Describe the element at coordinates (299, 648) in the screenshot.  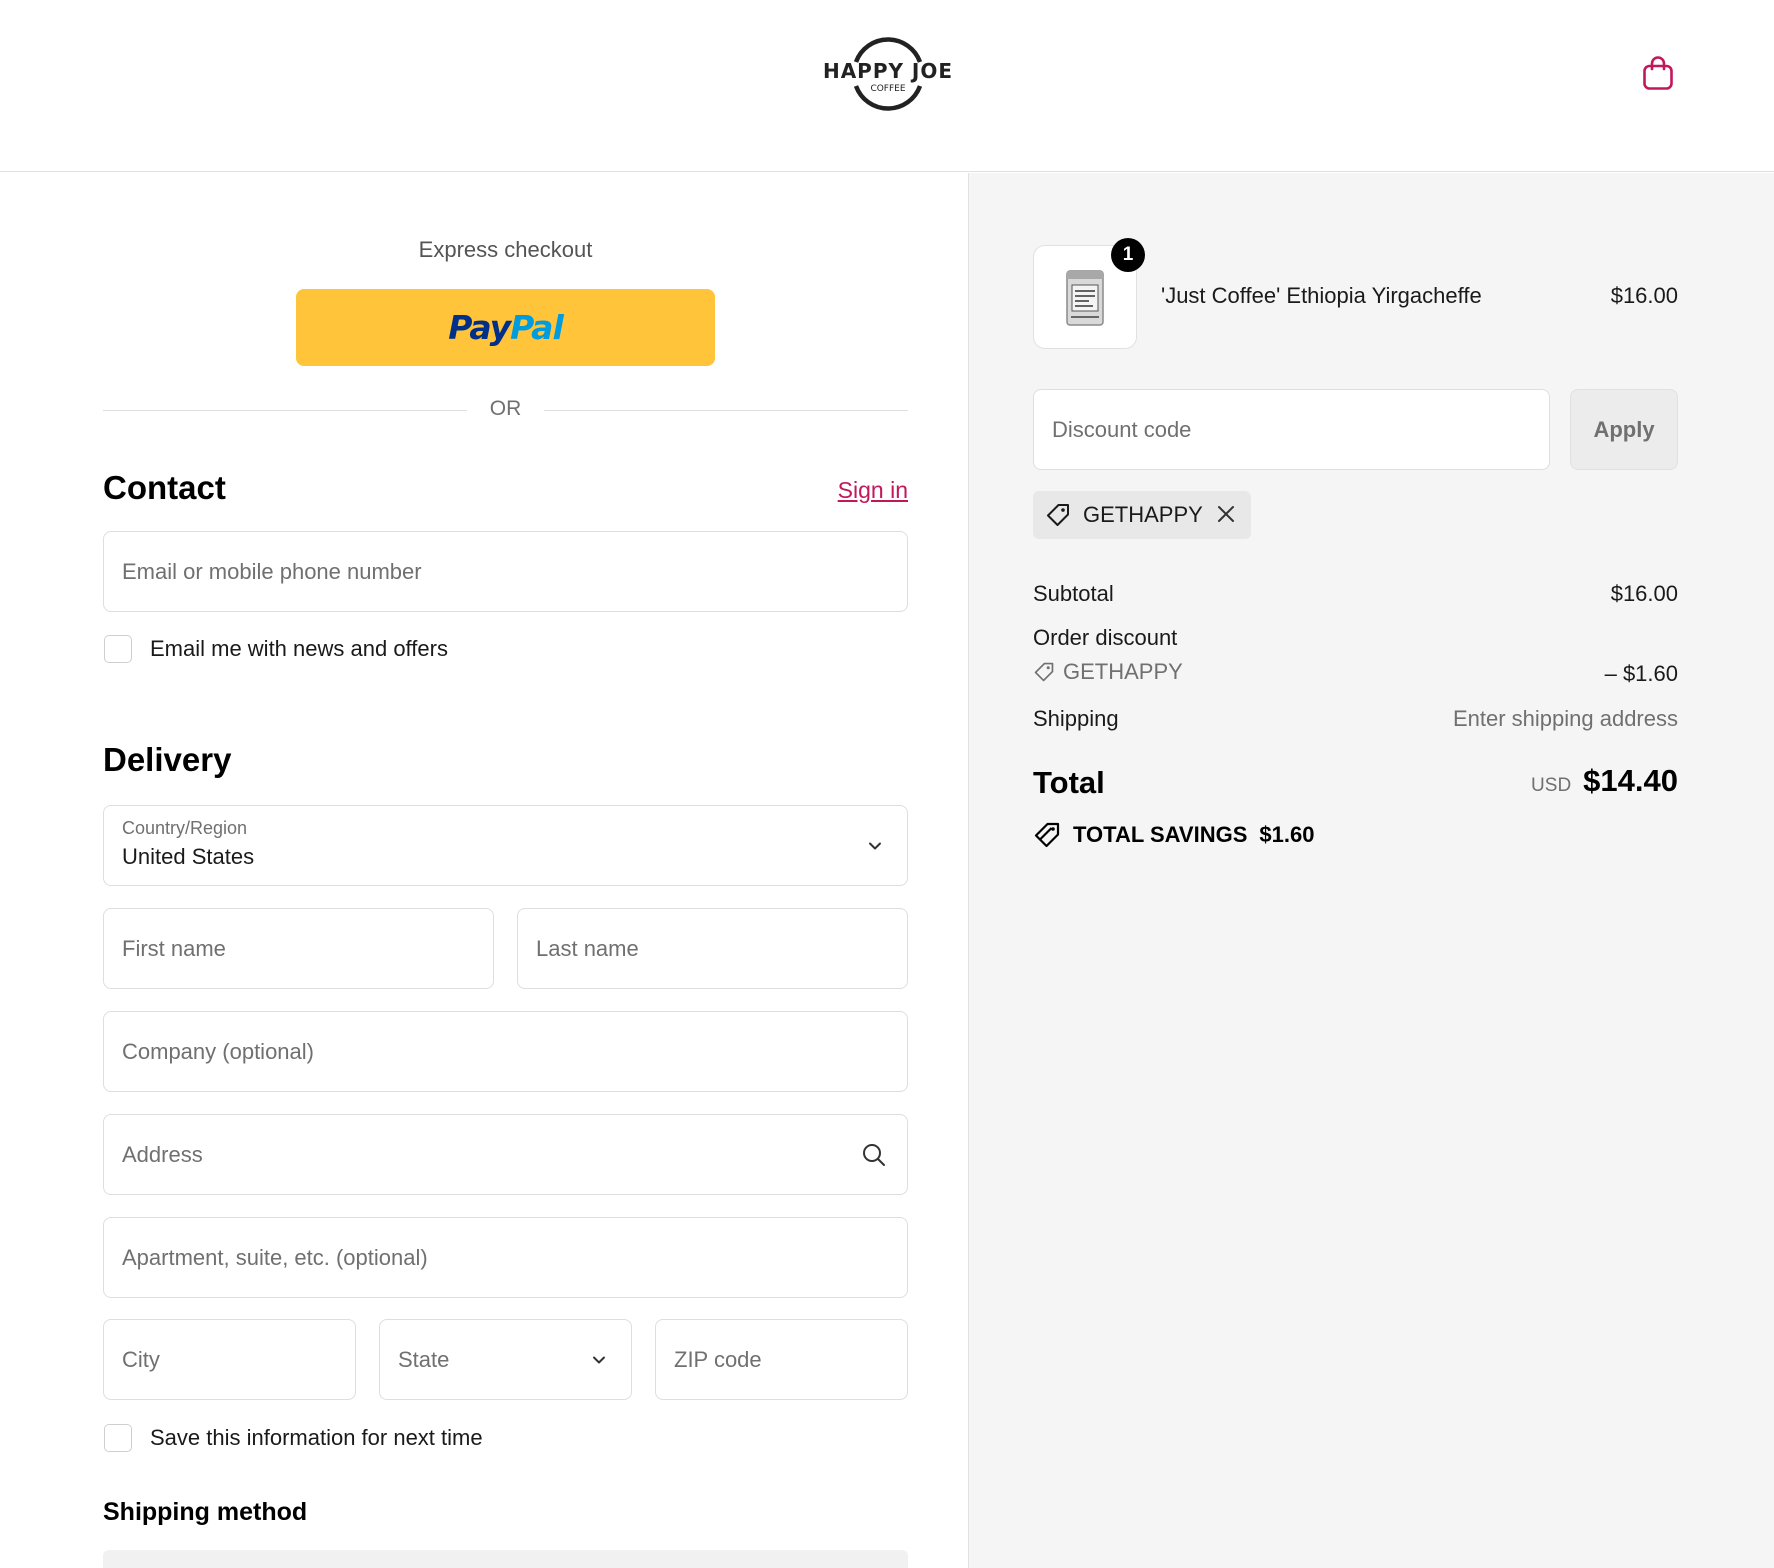
I see `news-checkbox-label: Email me with news and offers` at that location.